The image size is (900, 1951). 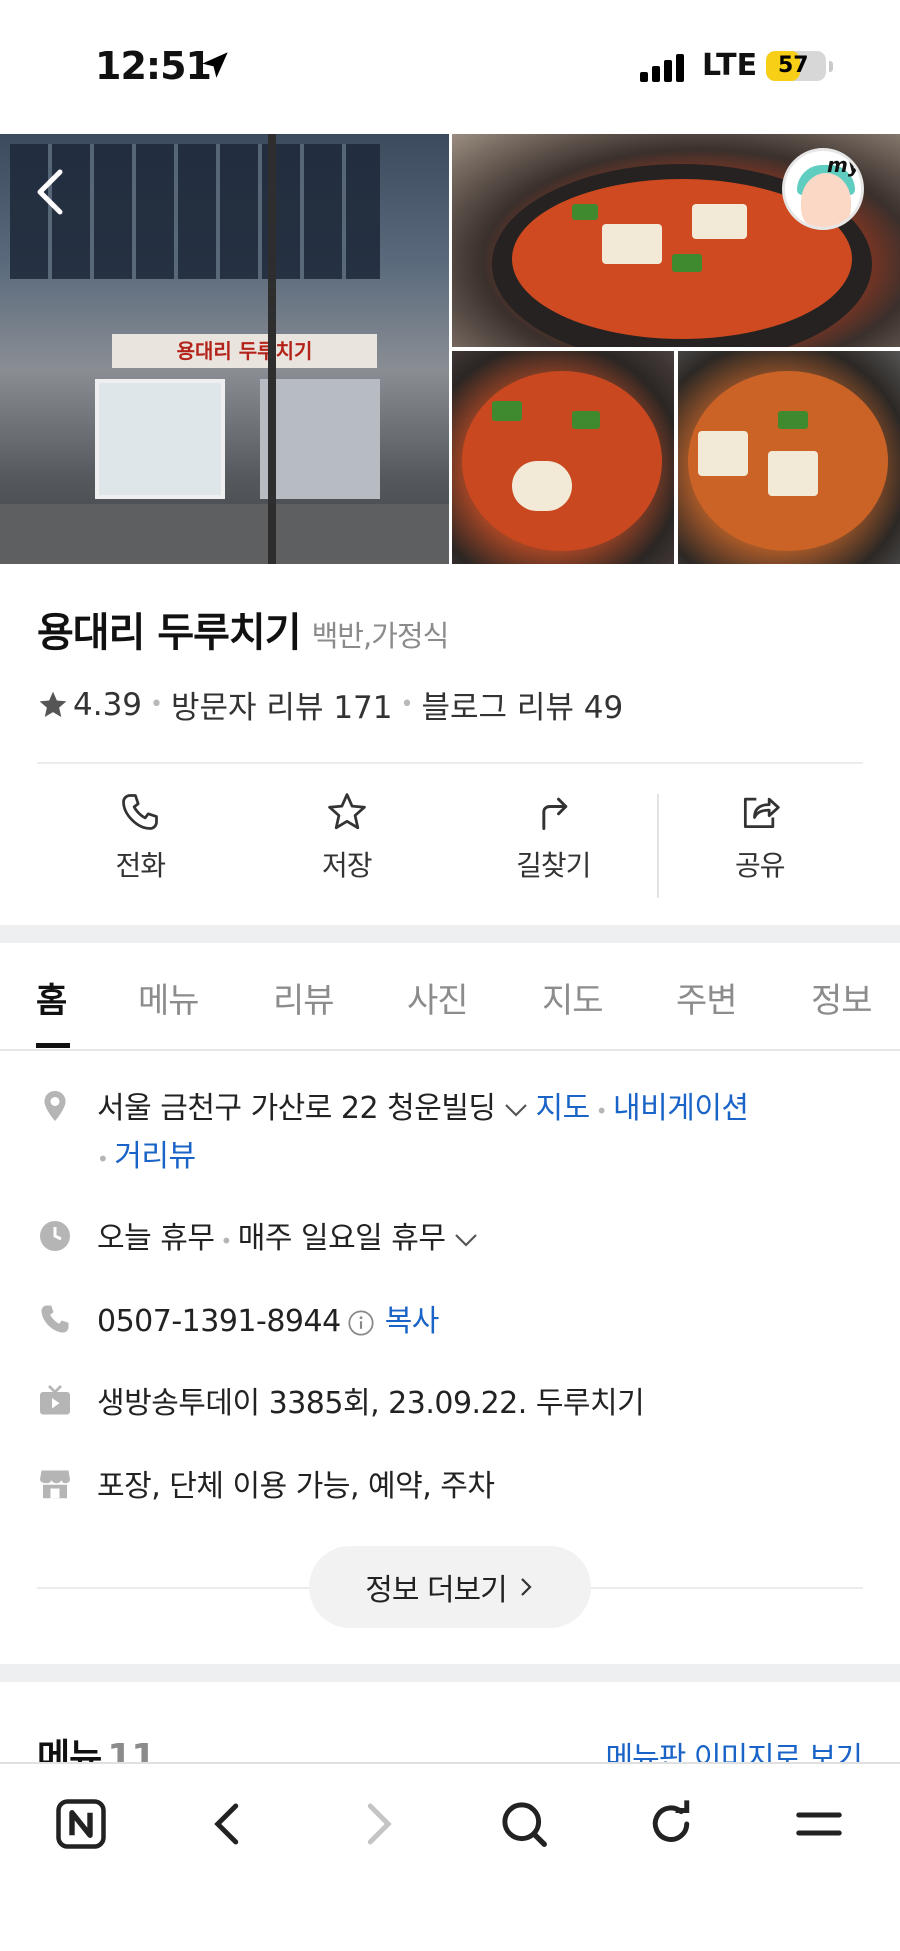 What do you see at coordinates (347, 845) in the screenshot?
I see `save-button: 저장` at bounding box center [347, 845].